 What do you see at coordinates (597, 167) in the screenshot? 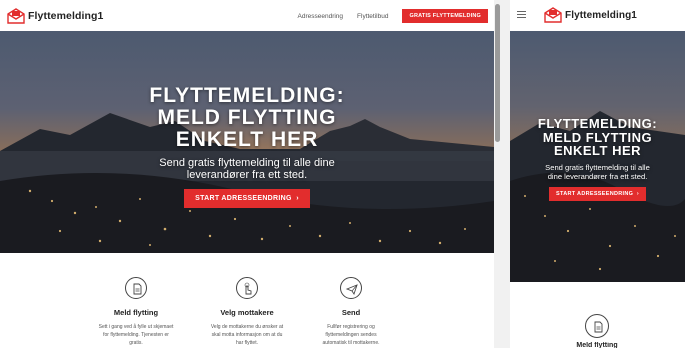
I see `hero-subtitle-line: Send gratis flyttemelding til alle` at bounding box center [597, 167].